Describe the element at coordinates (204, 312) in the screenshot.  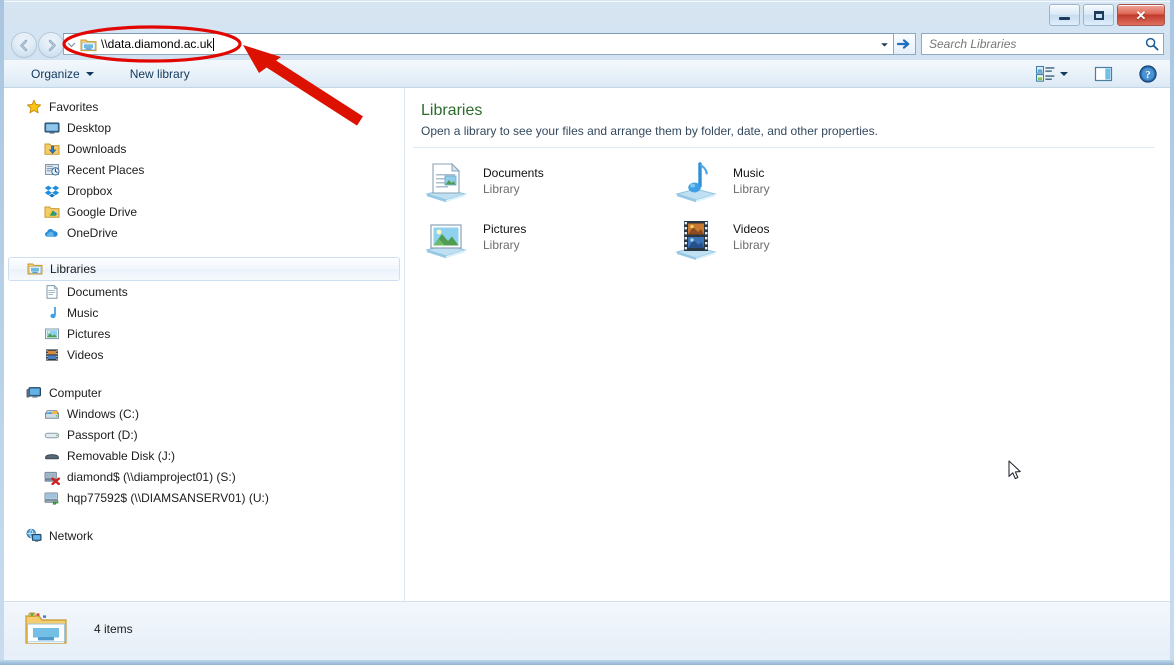
I see `sidebar-item-music: Music` at that location.